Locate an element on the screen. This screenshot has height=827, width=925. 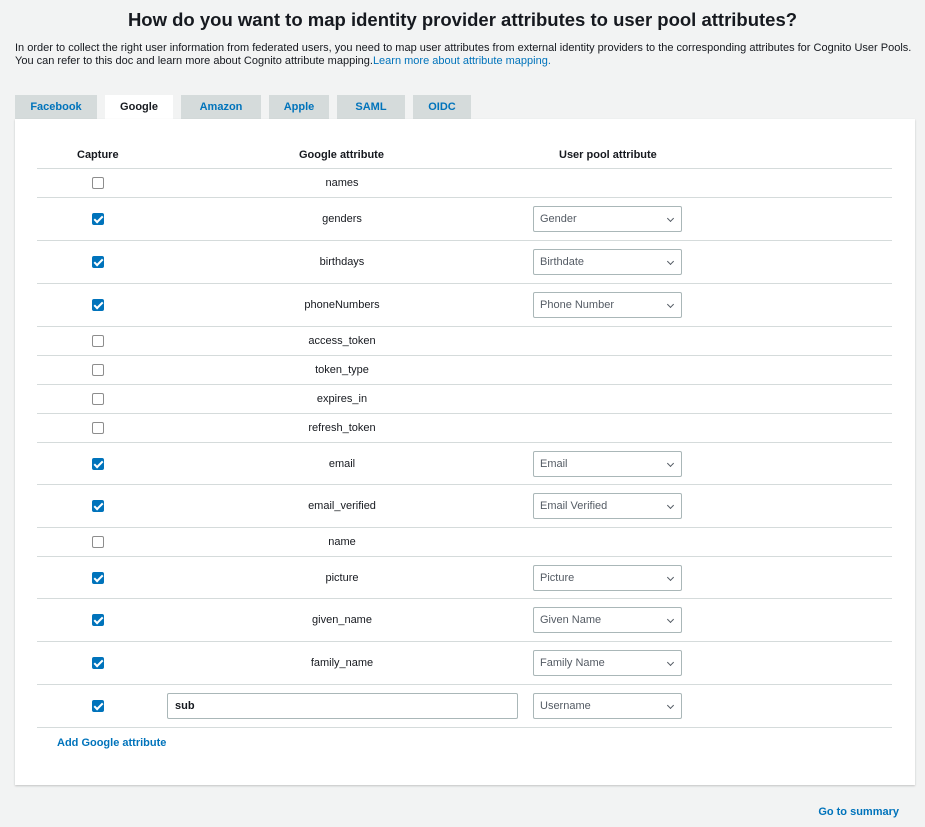
table-row: birthdays Birthdate is located at coordinates (464, 262).